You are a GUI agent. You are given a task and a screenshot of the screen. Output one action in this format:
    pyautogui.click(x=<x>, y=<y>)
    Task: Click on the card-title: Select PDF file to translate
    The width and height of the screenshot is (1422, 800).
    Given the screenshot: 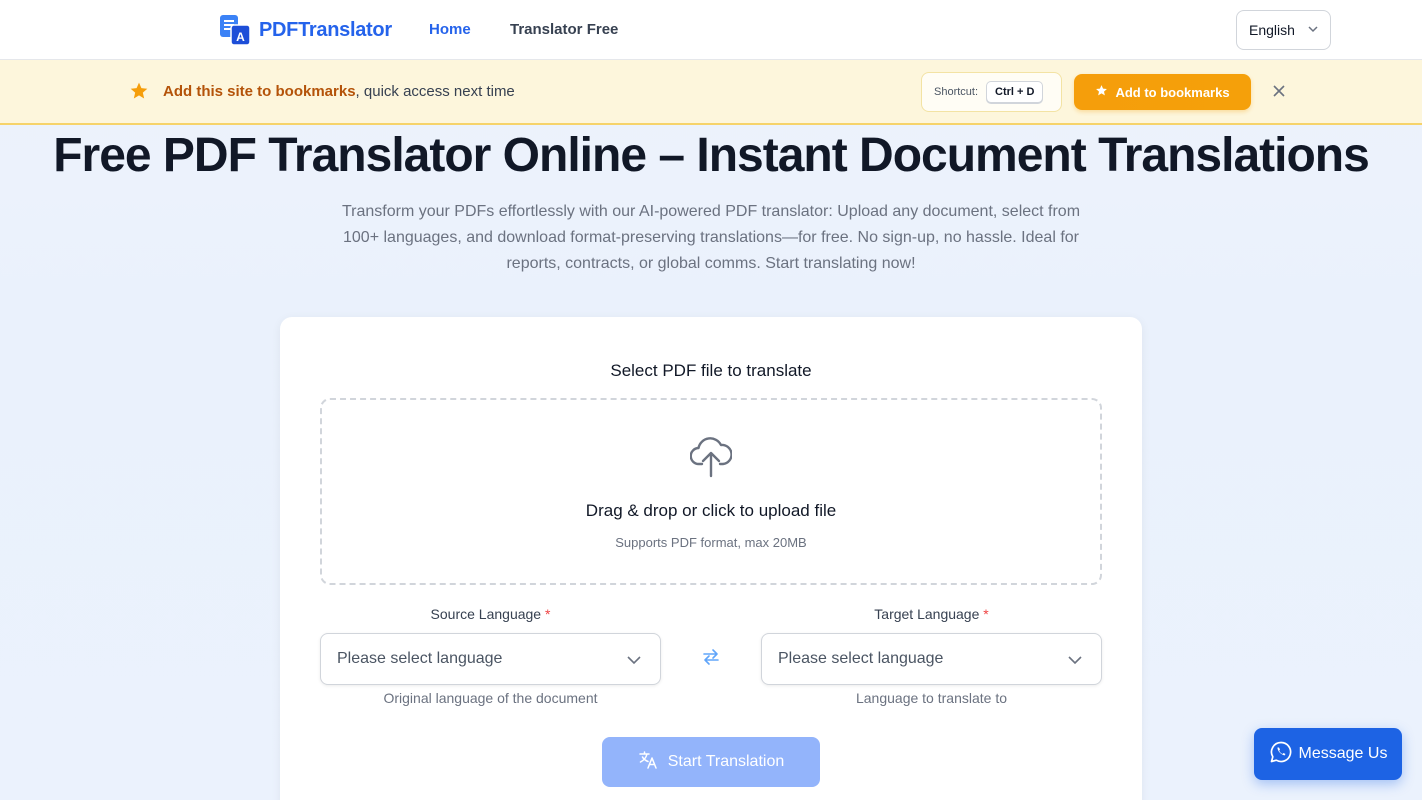 What is the action you would take?
    pyautogui.click(x=711, y=370)
    